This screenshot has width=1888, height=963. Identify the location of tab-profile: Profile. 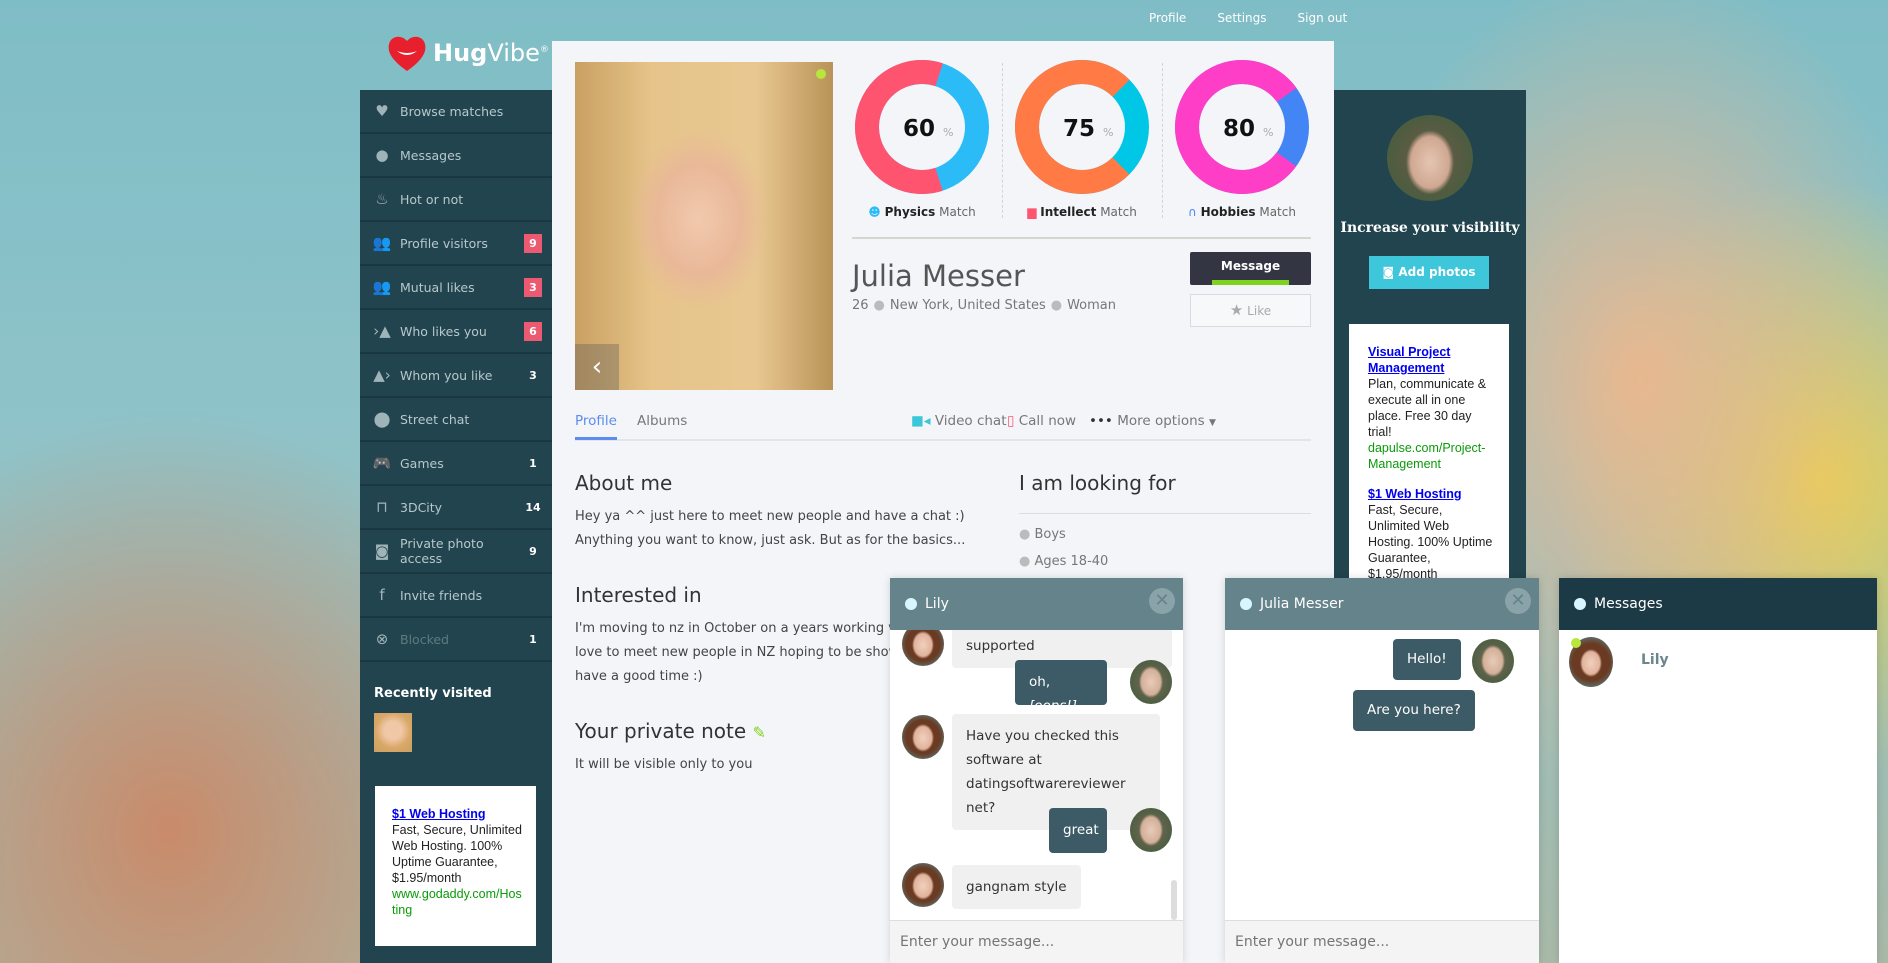
(596, 426).